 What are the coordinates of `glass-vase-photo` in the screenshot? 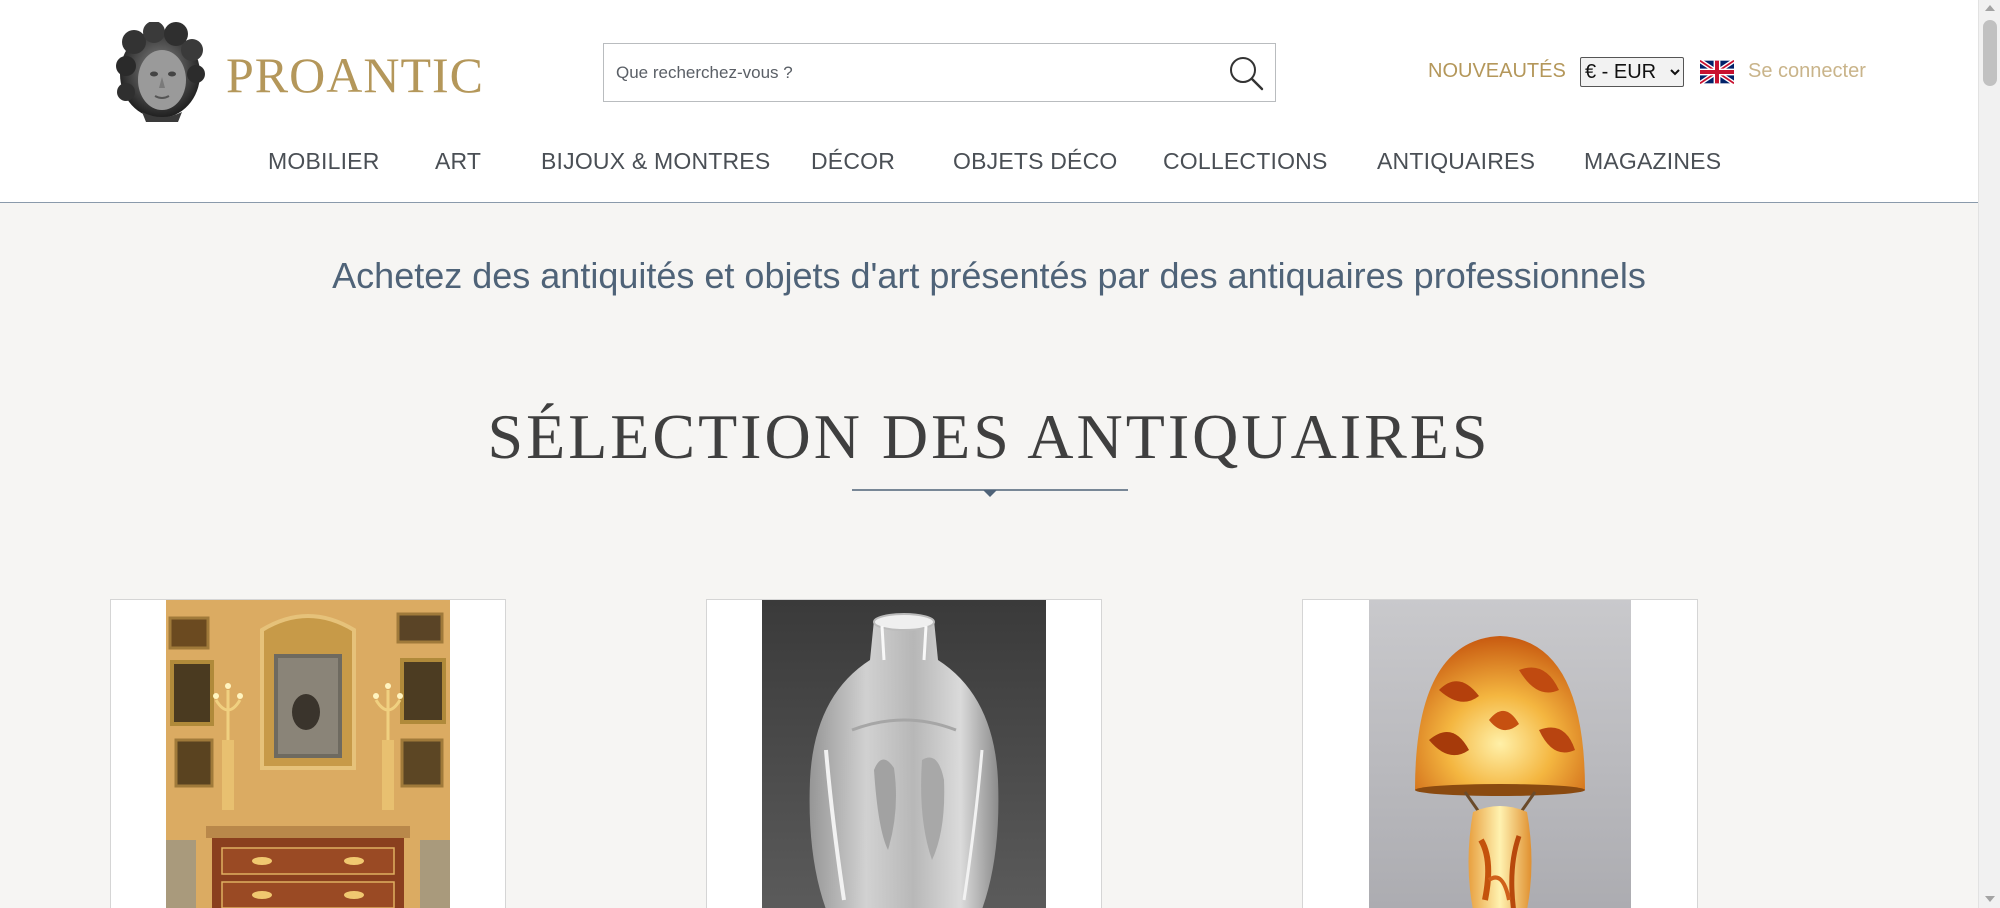 It's located at (904, 754).